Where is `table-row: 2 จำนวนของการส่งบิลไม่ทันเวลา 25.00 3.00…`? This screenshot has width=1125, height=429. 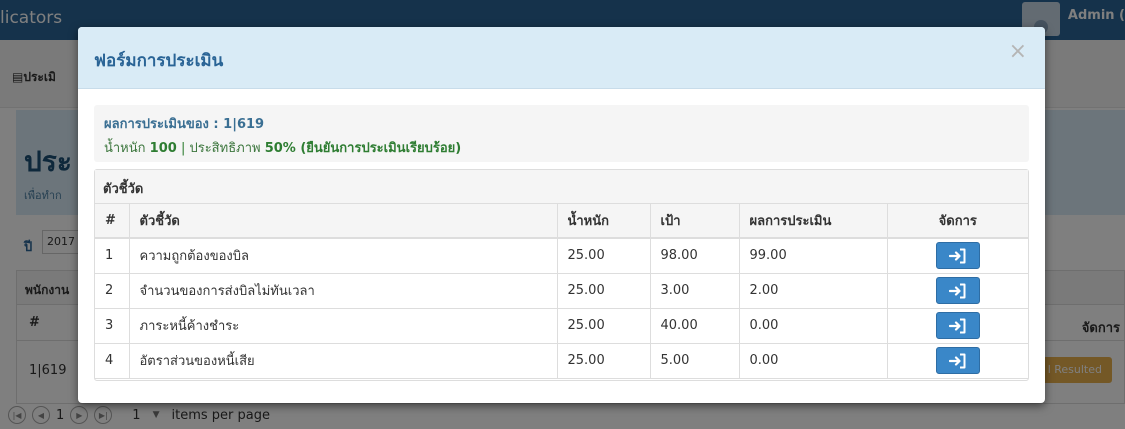
table-row: 2 จำนวนของการส่งบิลไม่ทันเวลา 25.00 3.00… is located at coordinates (561, 291).